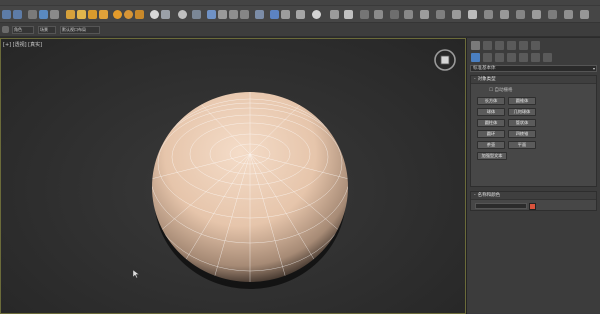 This screenshot has width=600, height=314. I want to click on select-move-icon, so click(117, 14).